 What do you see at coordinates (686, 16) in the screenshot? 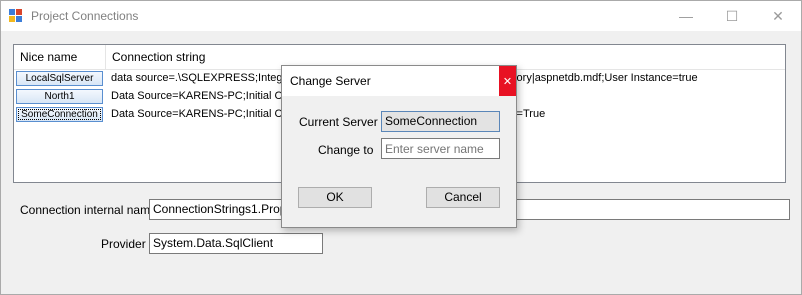
I see `minimize-button: —` at bounding box center [686, 16].